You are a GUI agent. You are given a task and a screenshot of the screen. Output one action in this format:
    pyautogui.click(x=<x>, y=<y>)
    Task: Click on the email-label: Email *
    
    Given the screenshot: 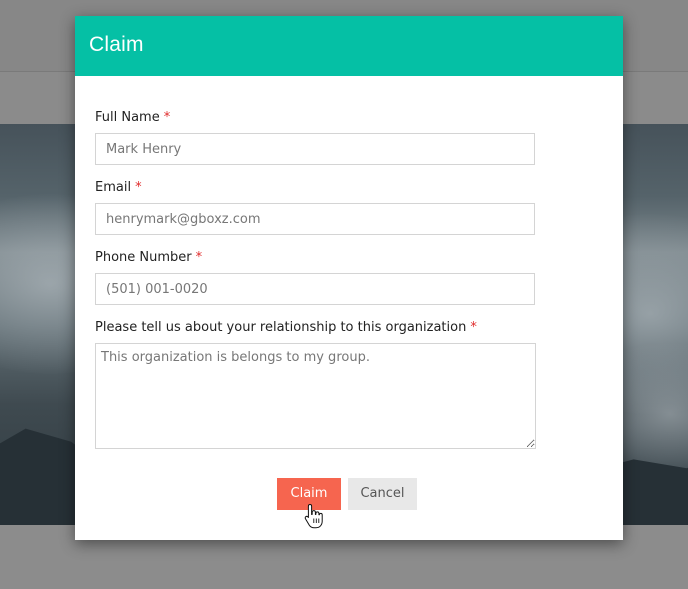 What is the action you would take?
    pyautogui.click(x=118, y=187)
    